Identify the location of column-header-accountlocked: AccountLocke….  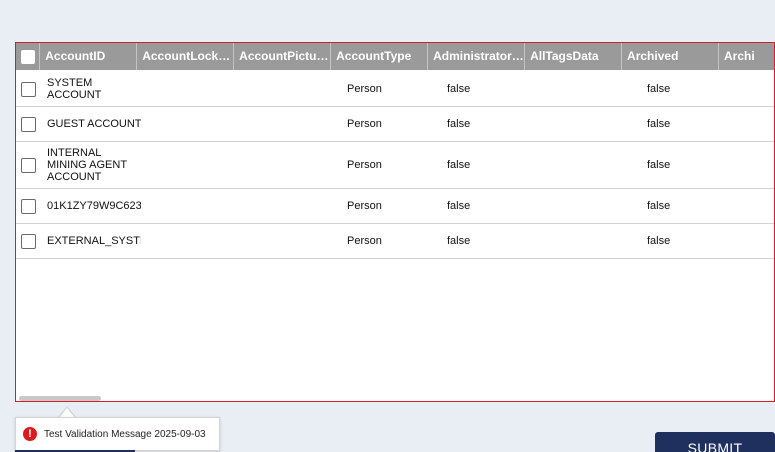
(186, 56).